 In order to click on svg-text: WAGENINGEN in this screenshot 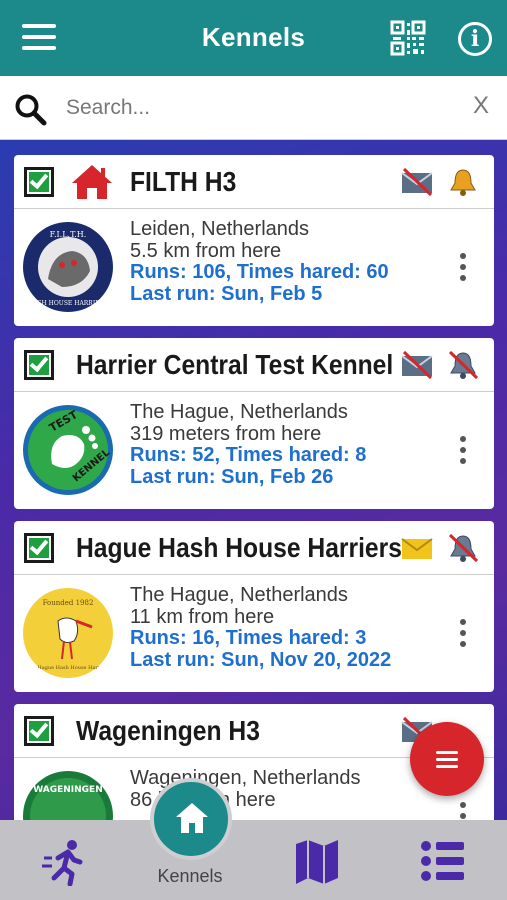, I will do `click(68, 790)`.